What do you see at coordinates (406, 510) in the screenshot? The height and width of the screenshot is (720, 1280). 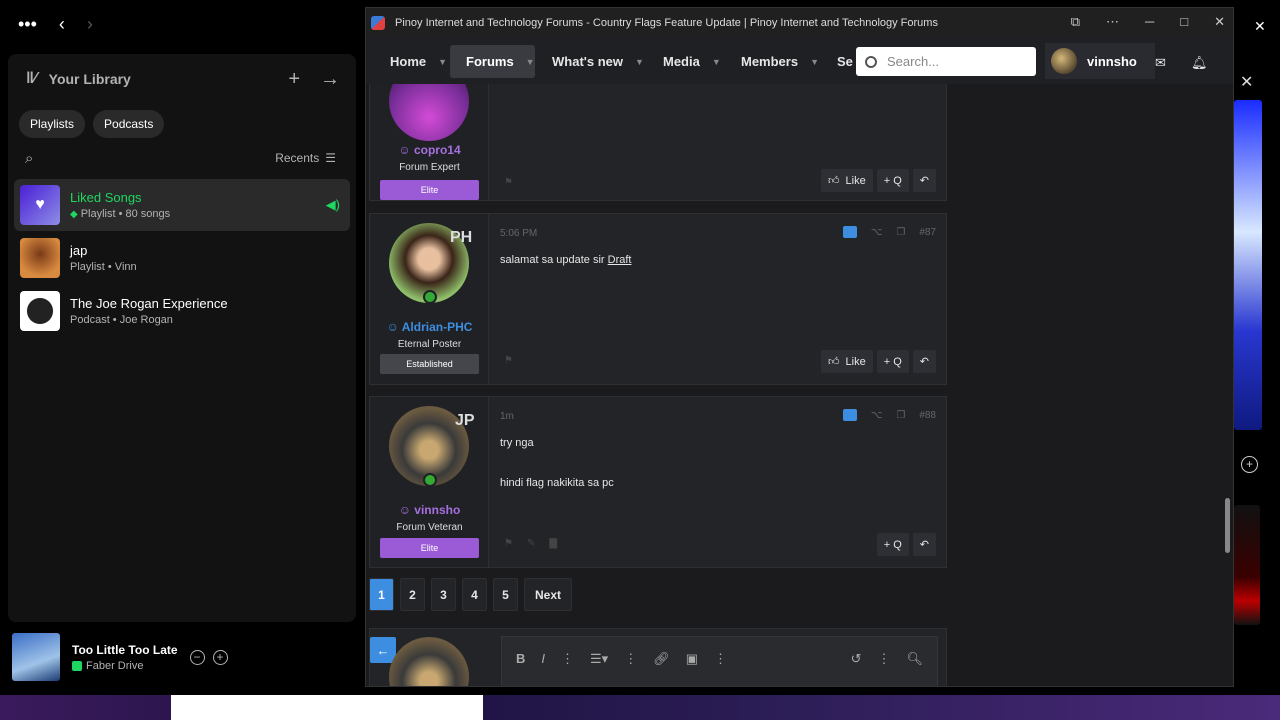 I see `user-icon: ☺` at bounding box center [406, 510].